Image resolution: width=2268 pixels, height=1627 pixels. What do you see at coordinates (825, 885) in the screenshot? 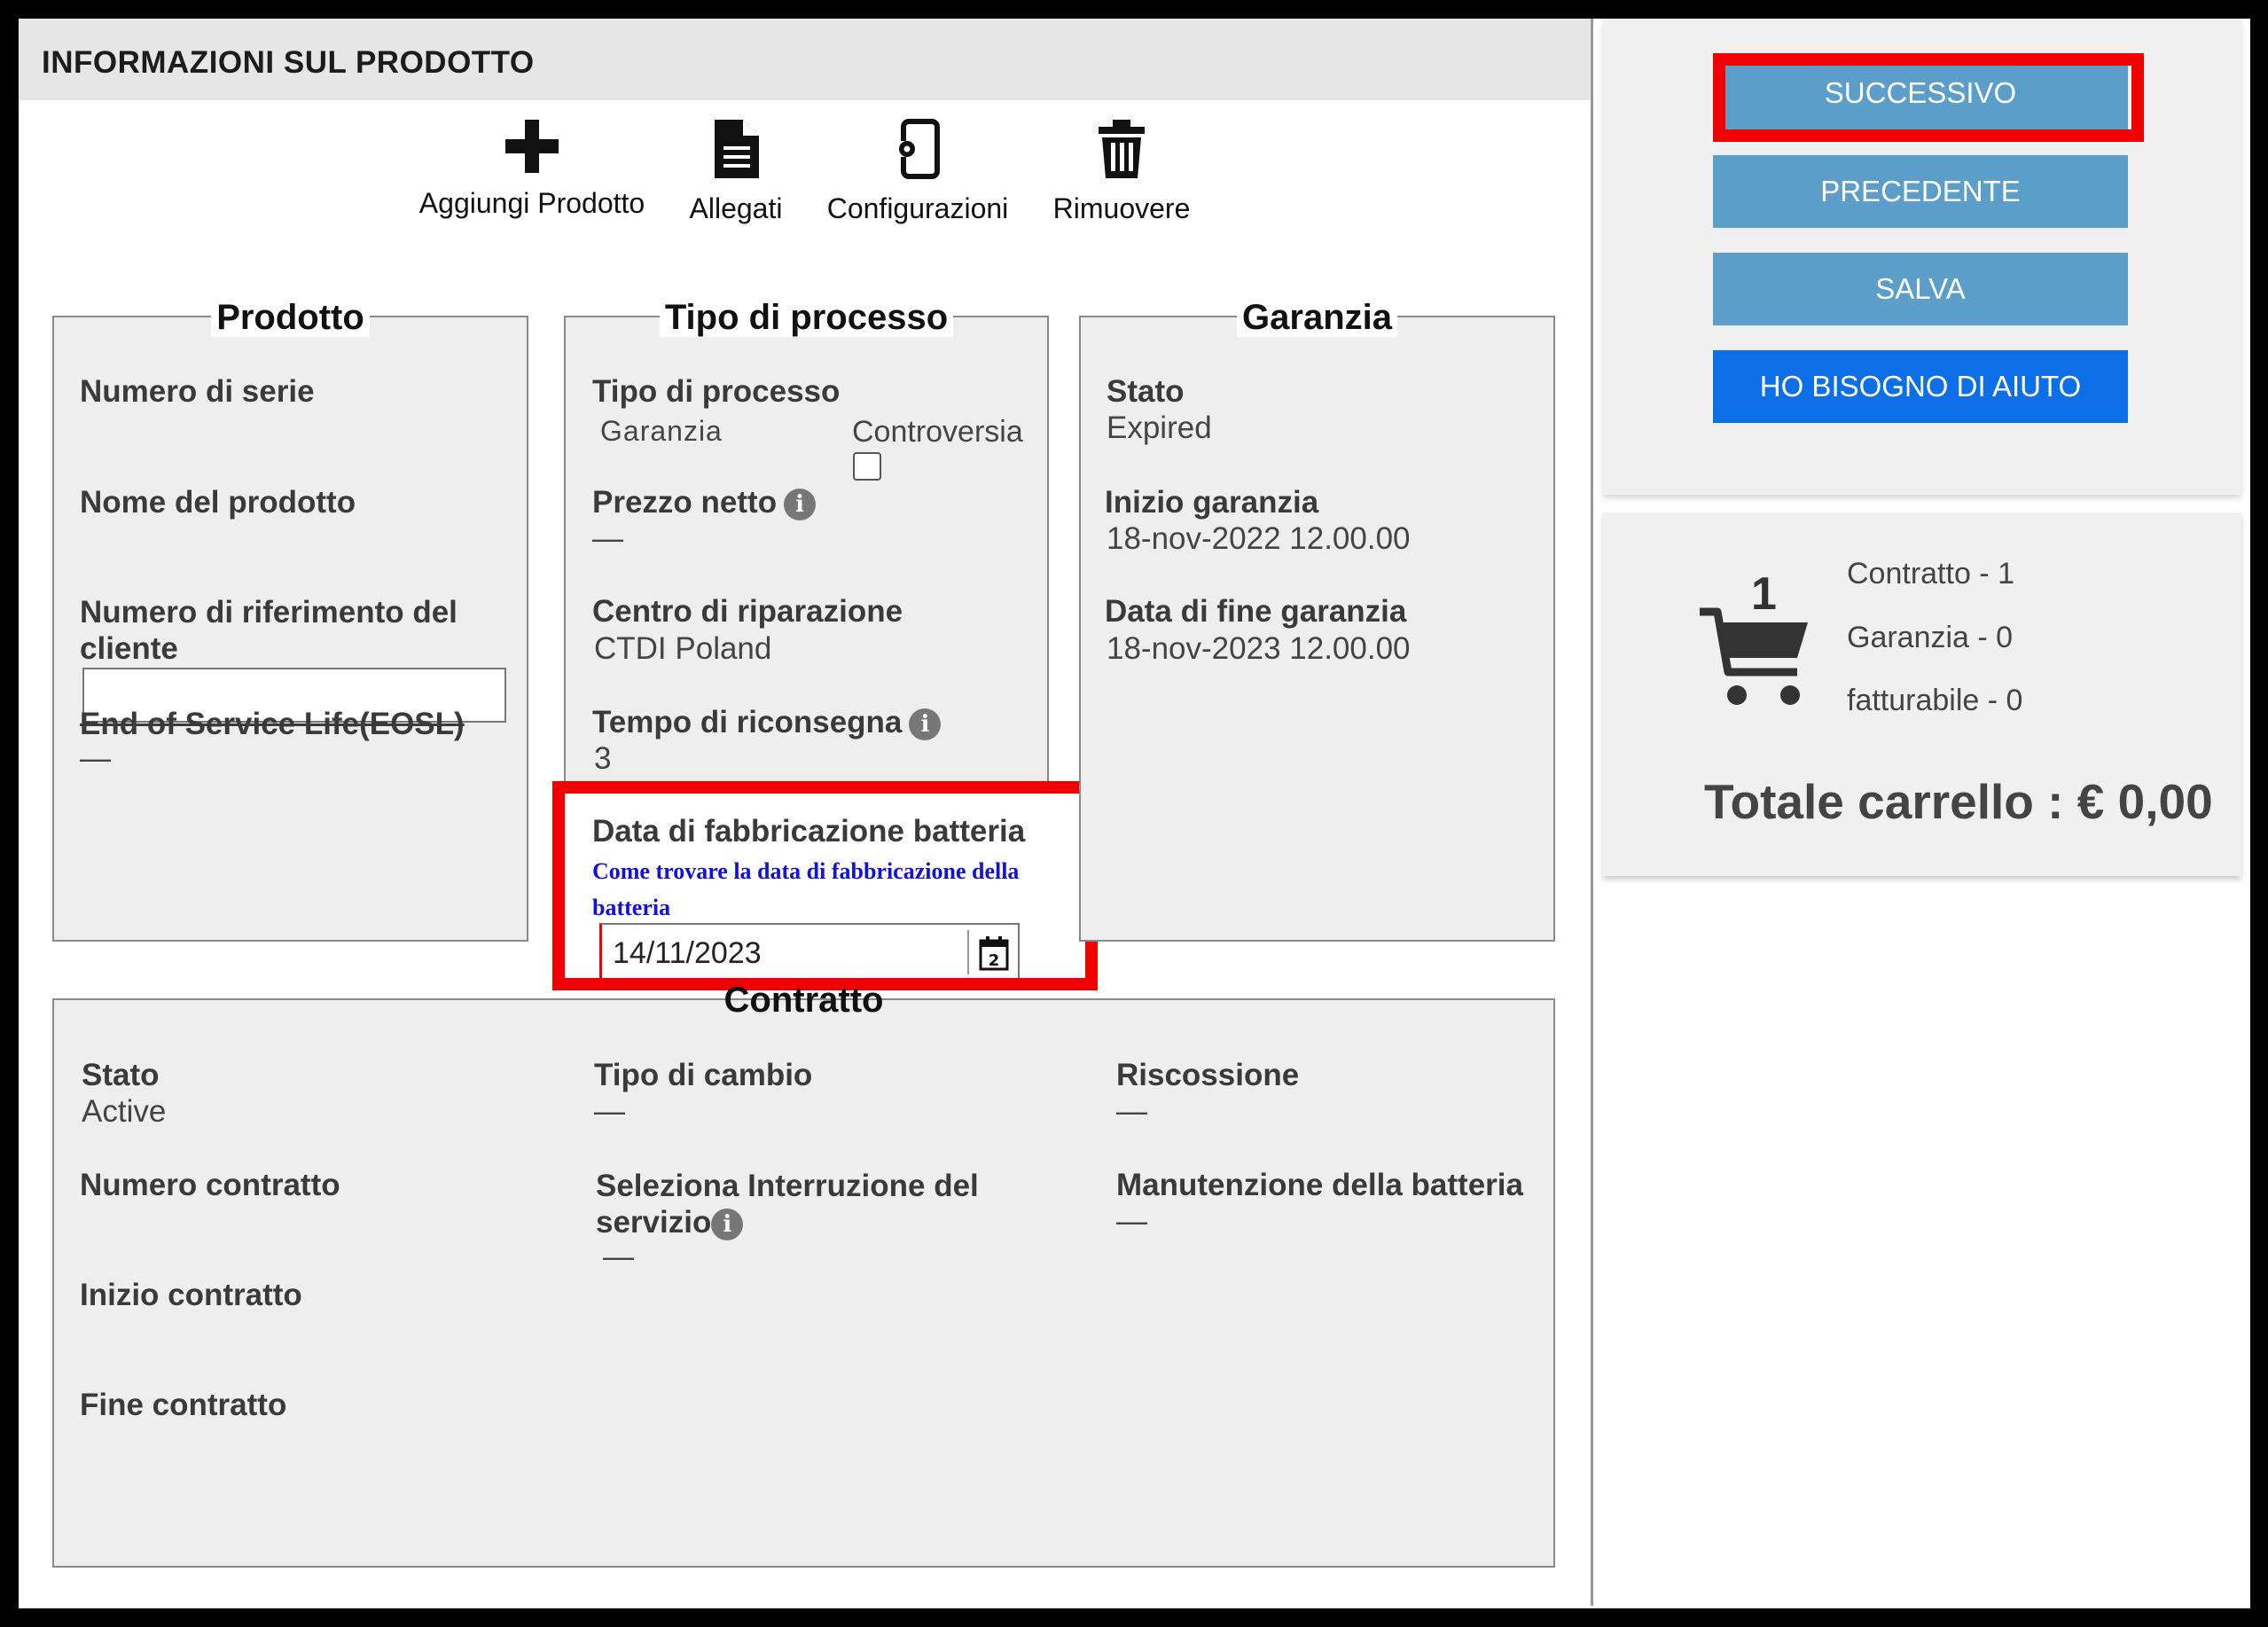
I see `battery-date-highlight` at bounding box center [825, 885].